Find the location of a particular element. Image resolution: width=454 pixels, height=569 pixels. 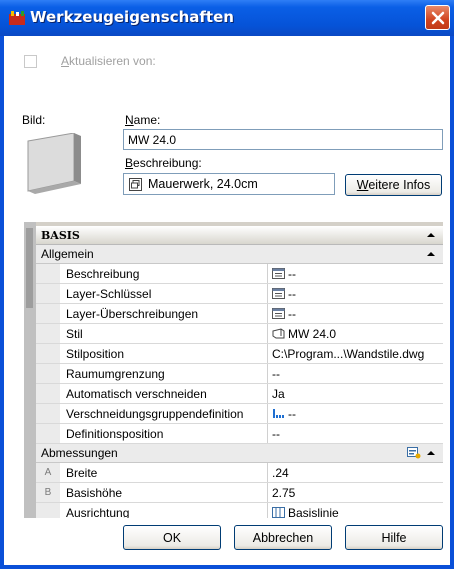

property-row-ausrichtung: Ausrichtung Basislinie is located at coordinates (239, 510).